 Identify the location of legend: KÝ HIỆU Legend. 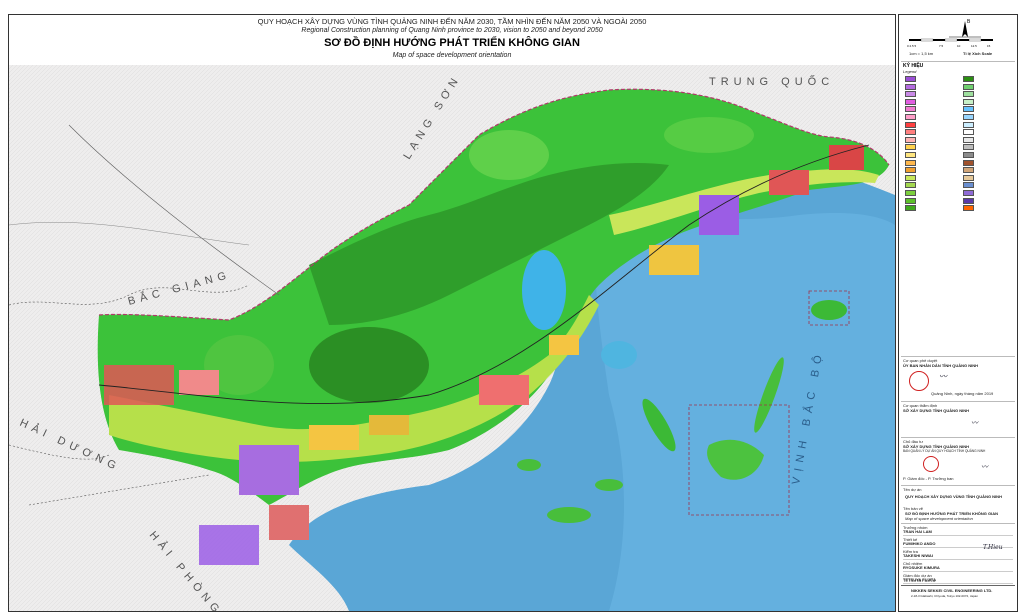
(958, 209).